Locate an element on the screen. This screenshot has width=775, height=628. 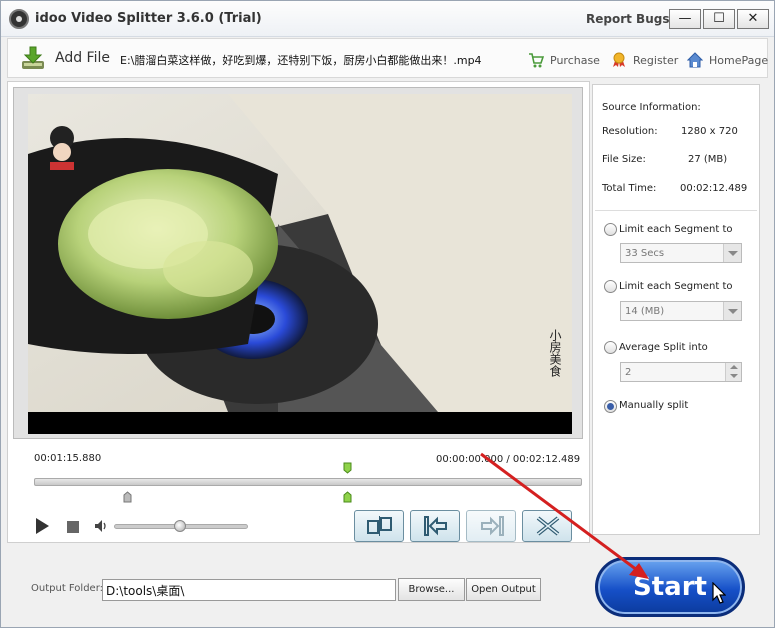
stepper-down-icon is located at coordinates (733, 376).